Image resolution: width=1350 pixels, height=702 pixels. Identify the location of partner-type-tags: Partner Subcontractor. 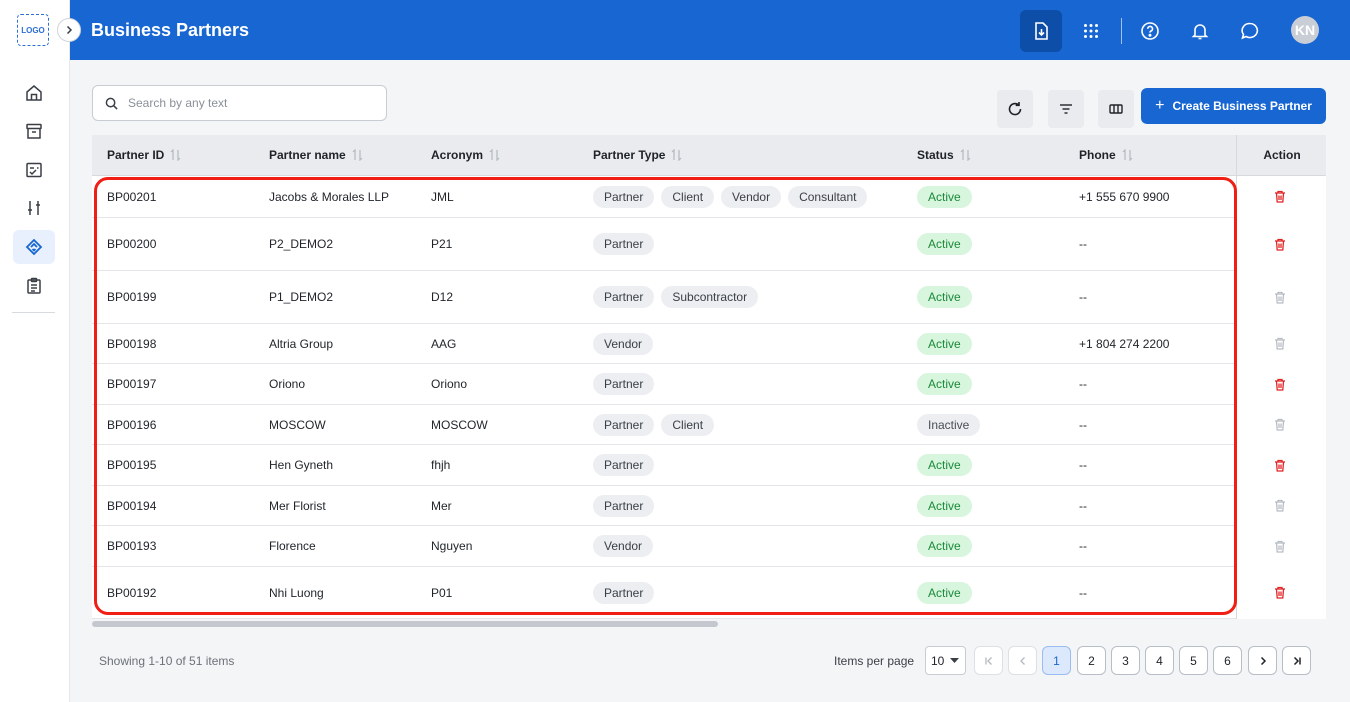
(676, 297).